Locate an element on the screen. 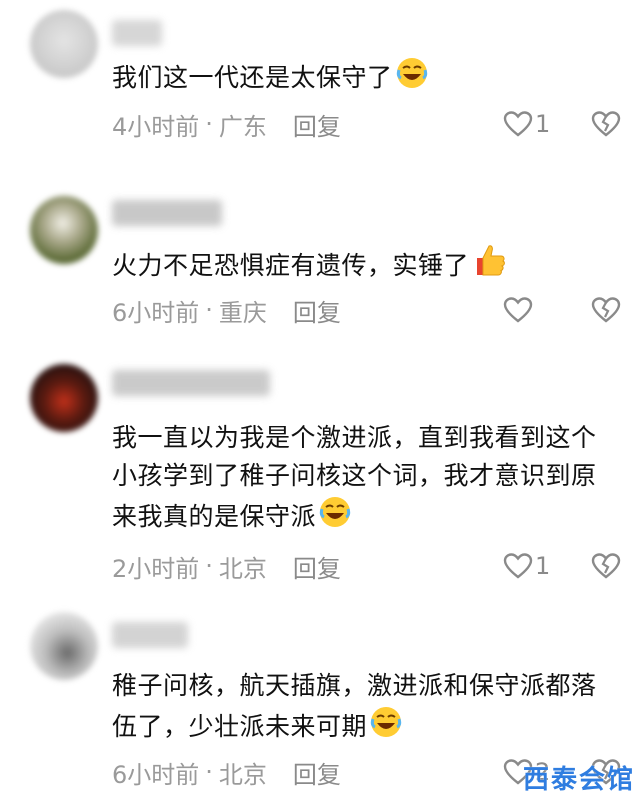  comment-meta: 4小时前 · 广东 回复 1 is located at coordinates (366, 124).